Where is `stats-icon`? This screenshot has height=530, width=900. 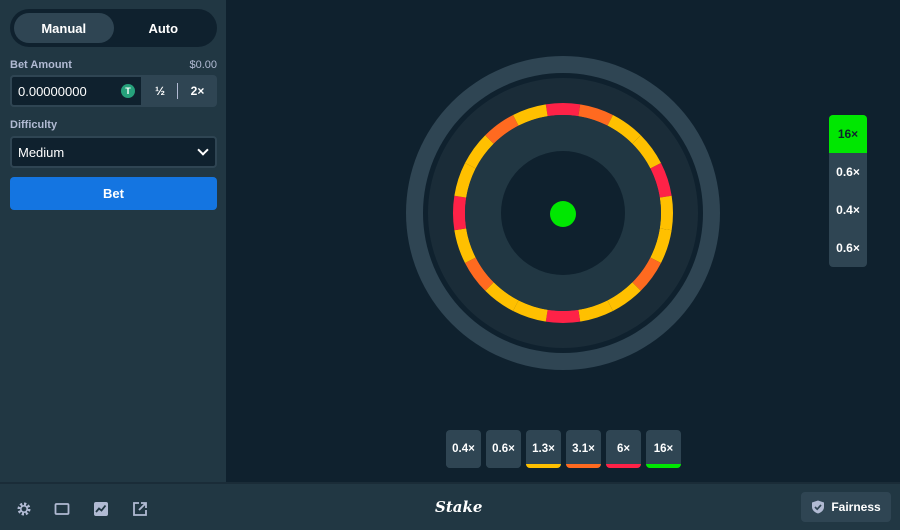
stats-icon is located at coordinates (101, 509).